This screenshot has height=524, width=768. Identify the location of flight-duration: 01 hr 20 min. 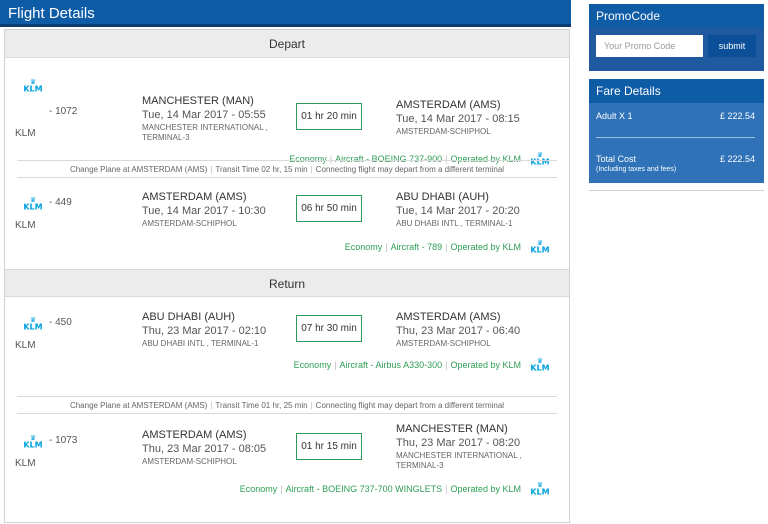
(329, 116).